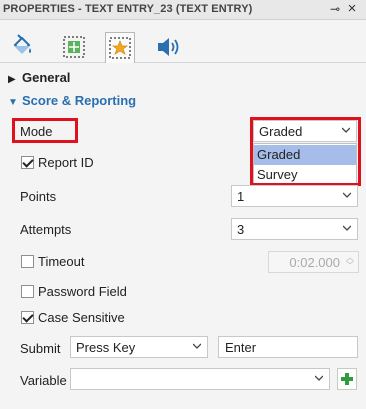  I want to click on timeout-label: Timeout, so click(61, 261).